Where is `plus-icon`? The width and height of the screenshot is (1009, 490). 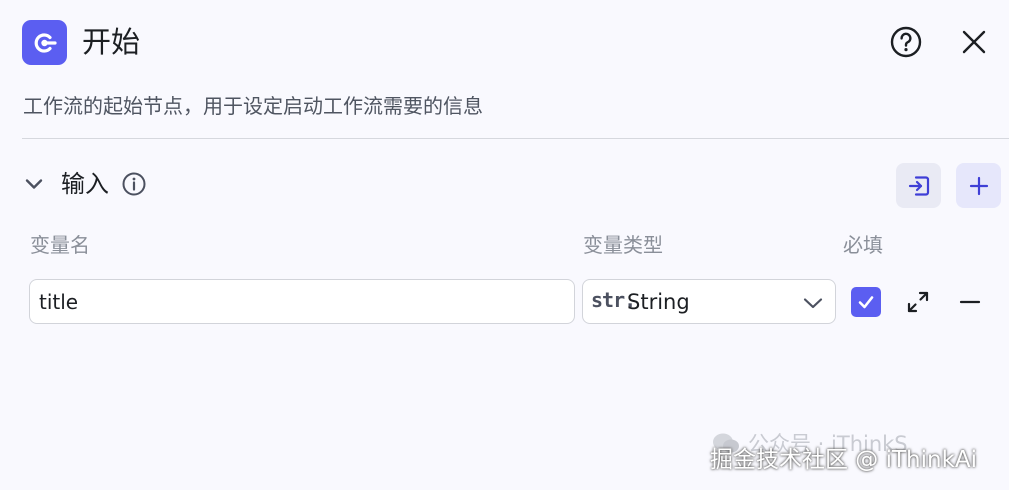 plus-icon is located at coordinates (978, 185).